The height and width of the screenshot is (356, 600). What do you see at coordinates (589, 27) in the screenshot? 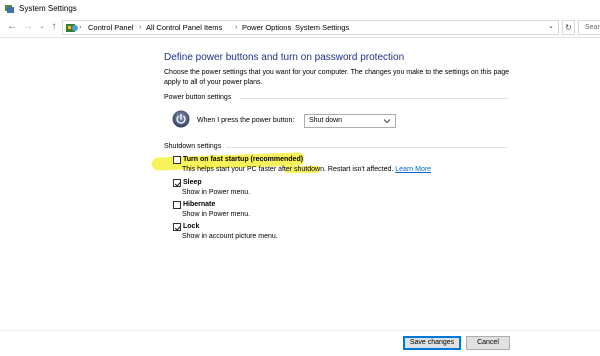
I see `search-input: Sear` at bounding box center [589, 27].